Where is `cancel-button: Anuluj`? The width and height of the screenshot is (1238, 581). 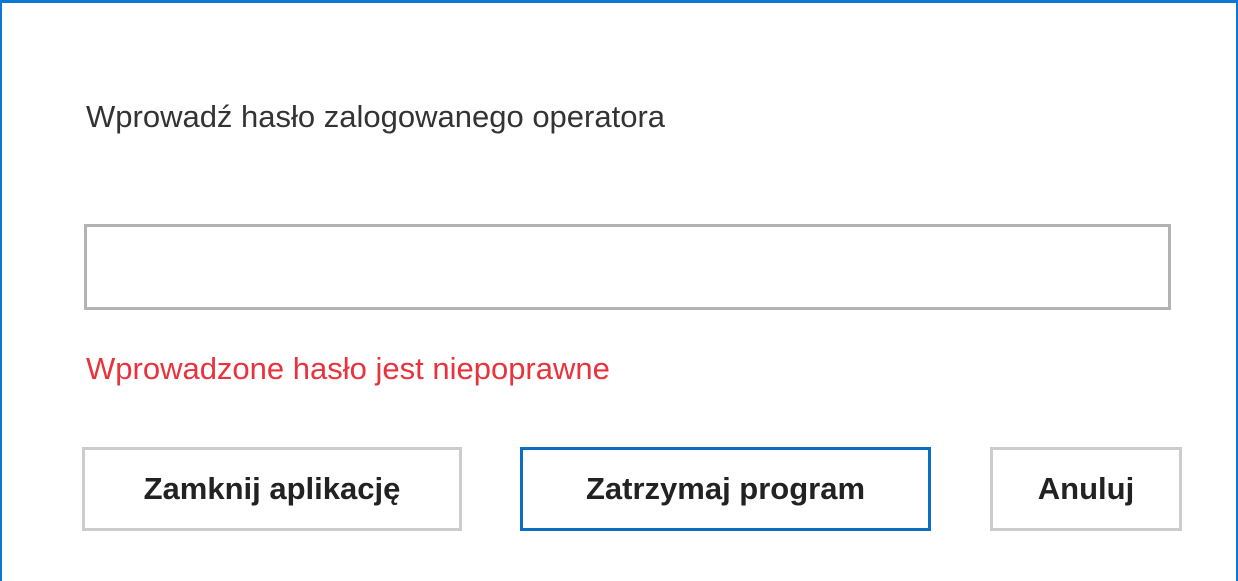 cancel-button: Anuluj is located at coordinates (1086, 489).